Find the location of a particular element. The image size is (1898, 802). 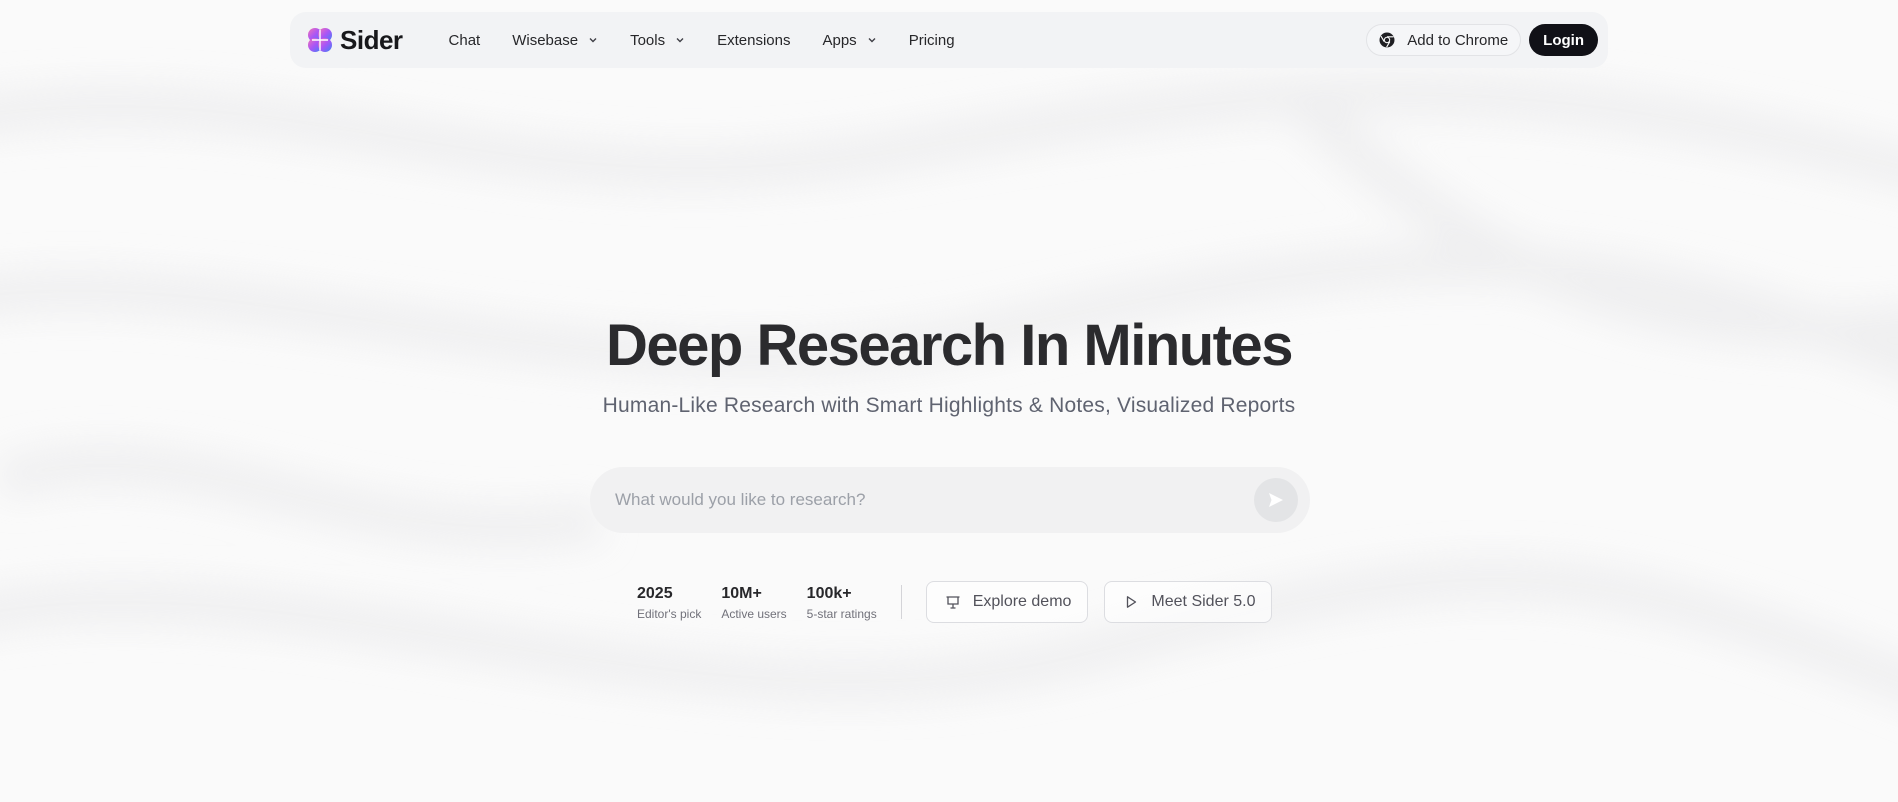

nav-actions: Add to Chrome Login is located at coordinates (1482, 40).